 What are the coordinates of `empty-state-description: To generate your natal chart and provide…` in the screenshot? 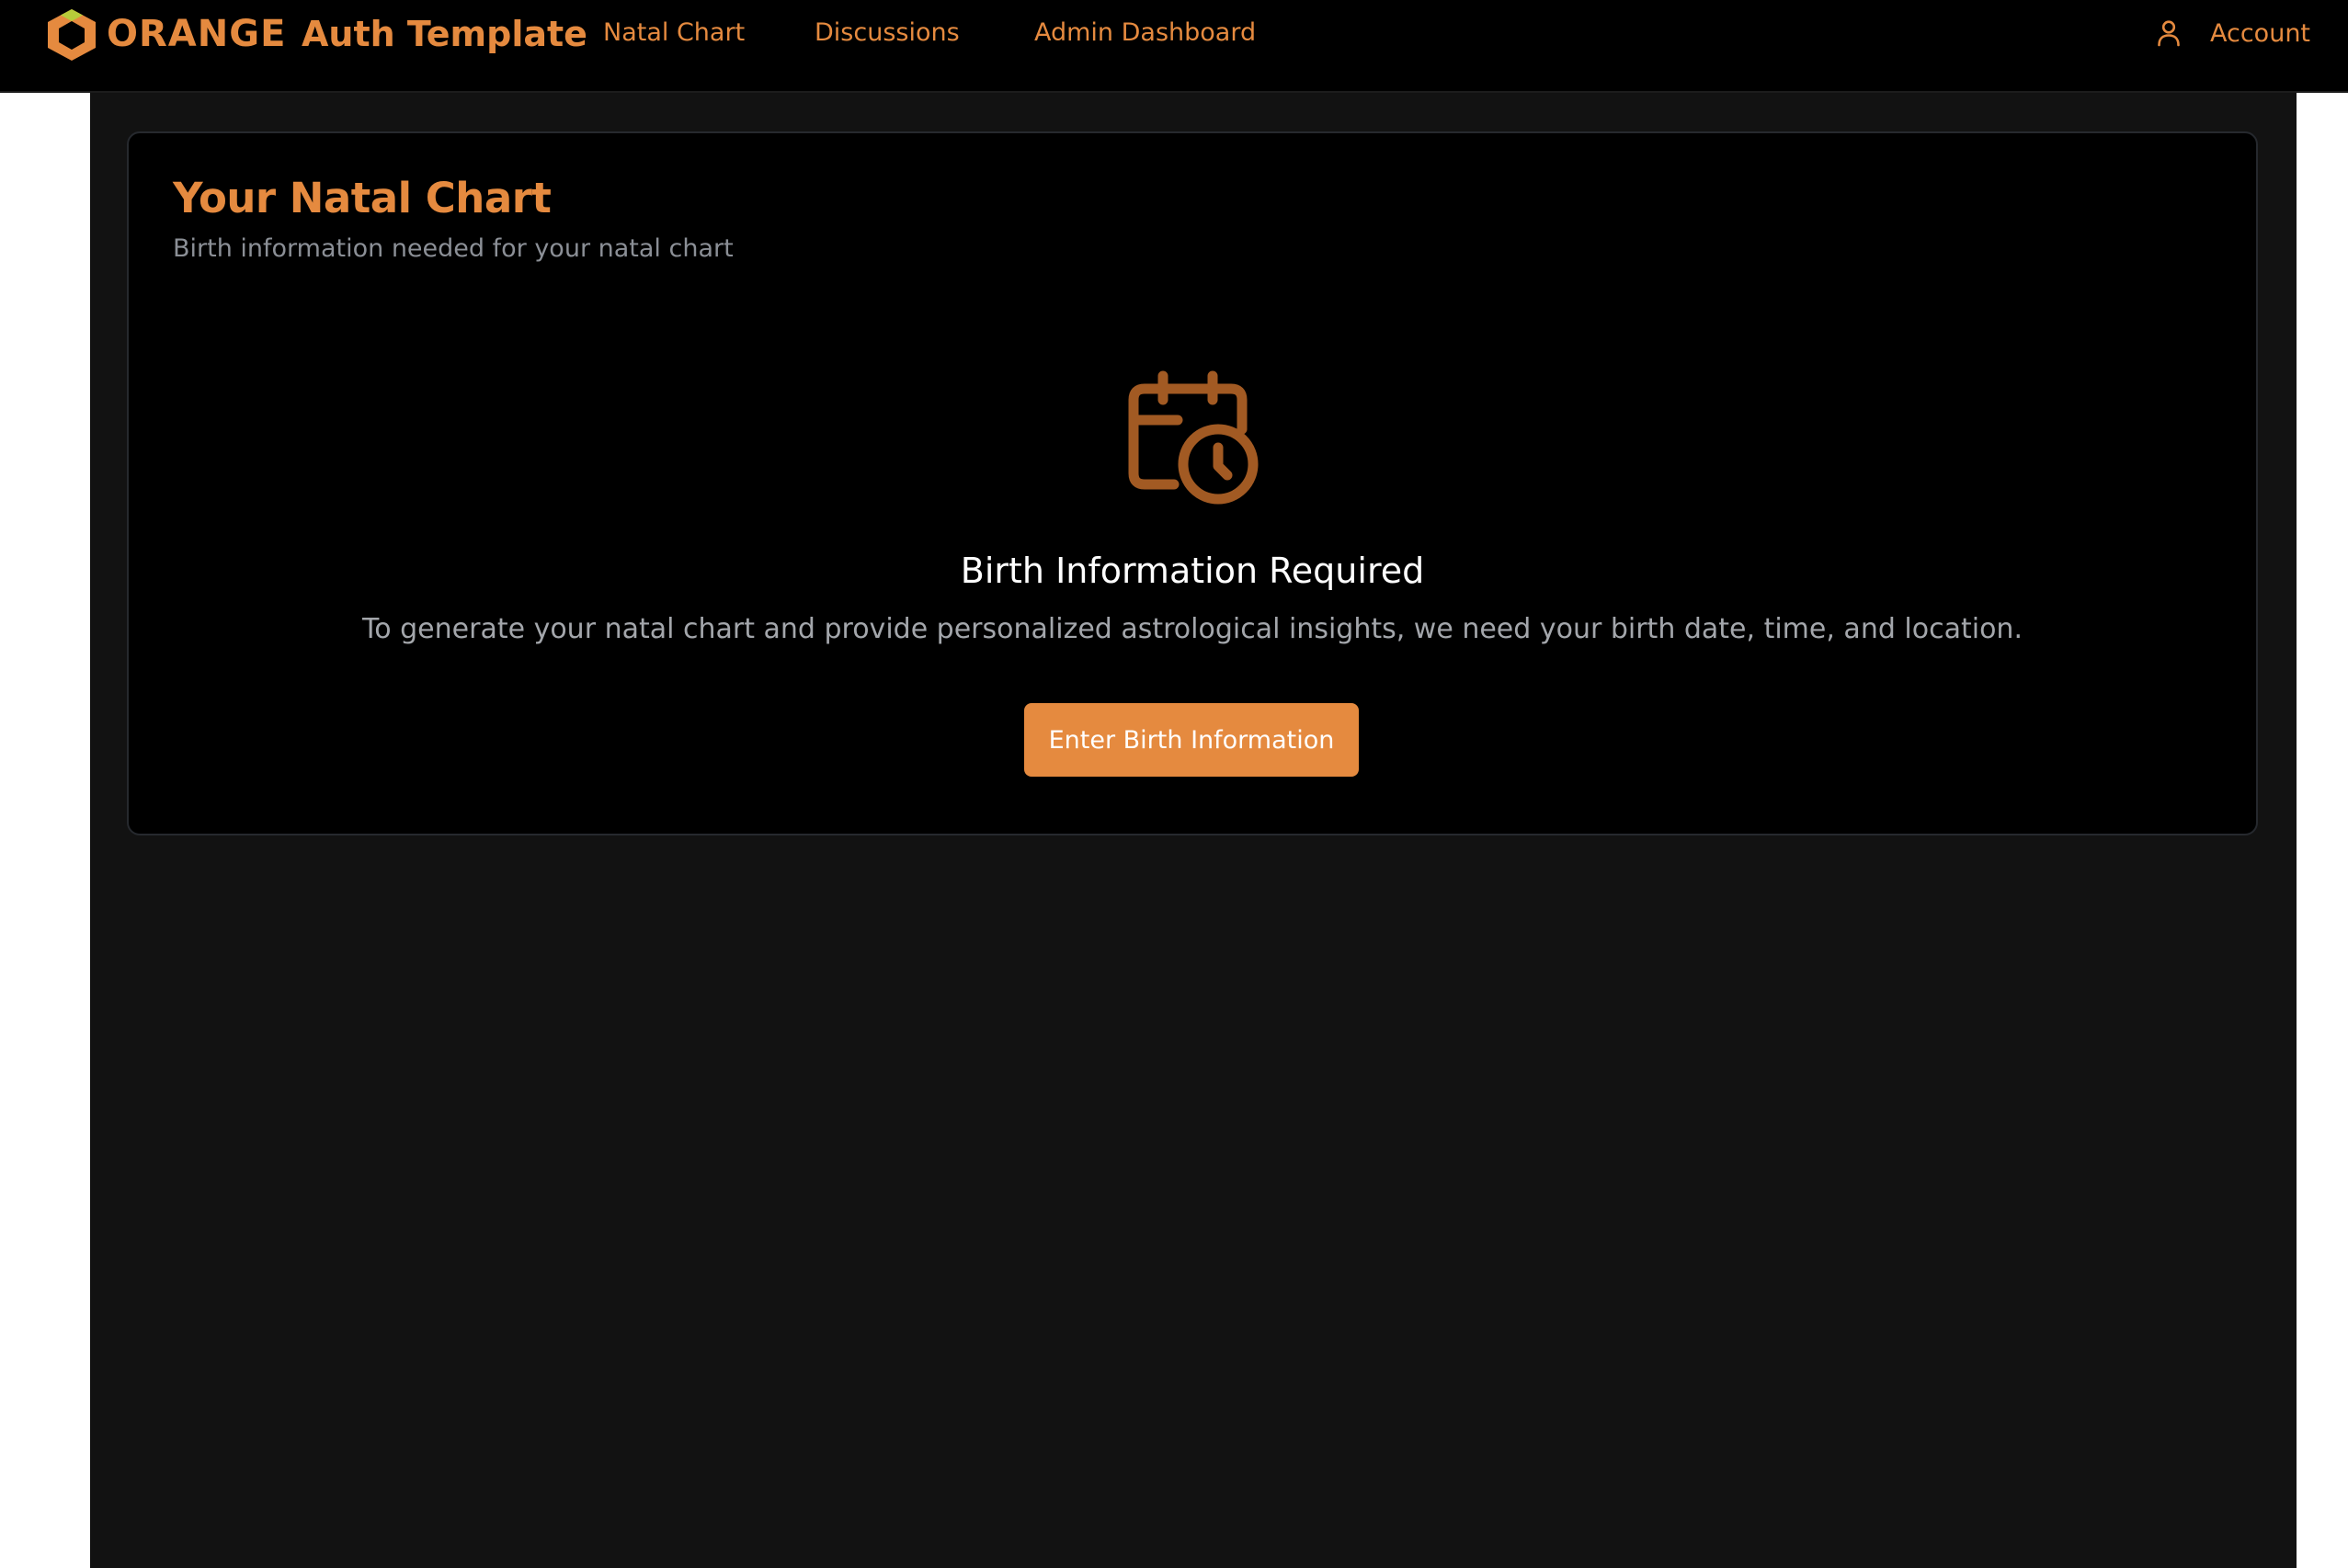 It's located at (1192, 629).